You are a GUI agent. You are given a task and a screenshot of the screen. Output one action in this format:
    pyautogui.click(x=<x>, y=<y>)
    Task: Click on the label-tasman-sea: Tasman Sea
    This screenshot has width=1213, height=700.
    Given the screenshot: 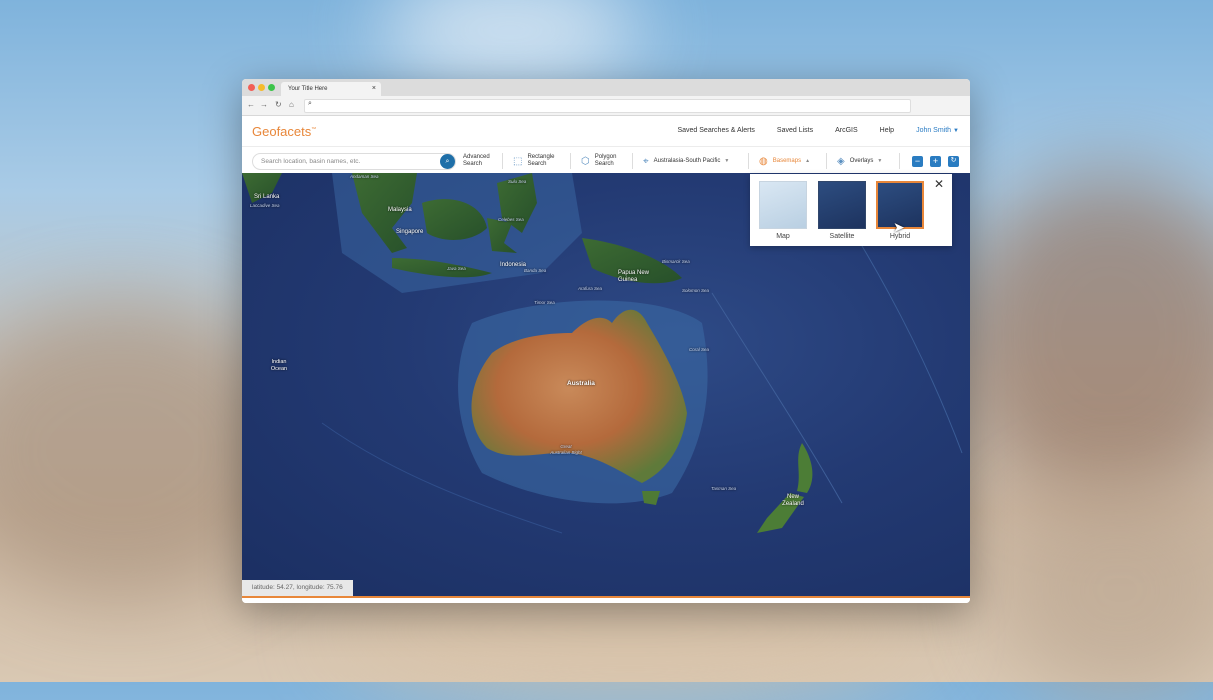 What is the action you would take?
    pyautogui.click(x=724, y=488)
    